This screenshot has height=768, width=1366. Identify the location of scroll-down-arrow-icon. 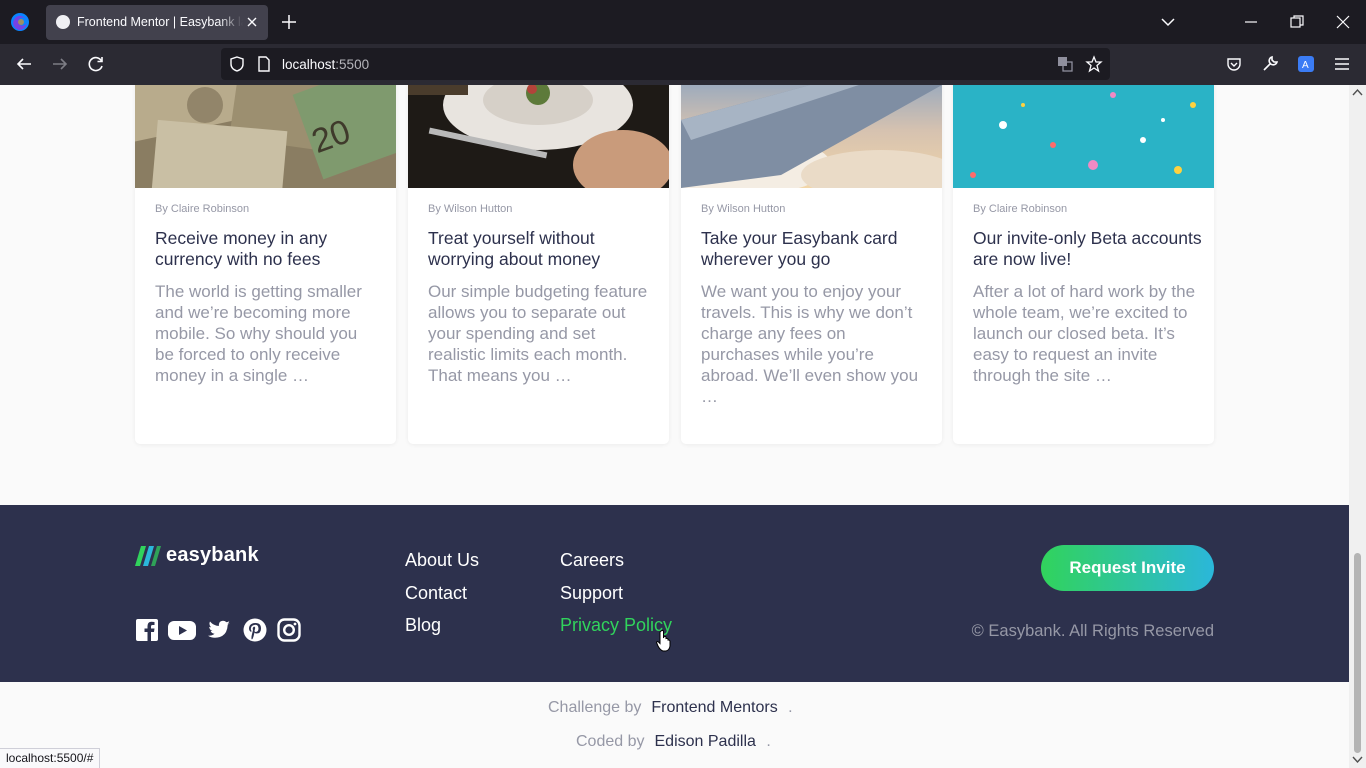
(1357, 759).